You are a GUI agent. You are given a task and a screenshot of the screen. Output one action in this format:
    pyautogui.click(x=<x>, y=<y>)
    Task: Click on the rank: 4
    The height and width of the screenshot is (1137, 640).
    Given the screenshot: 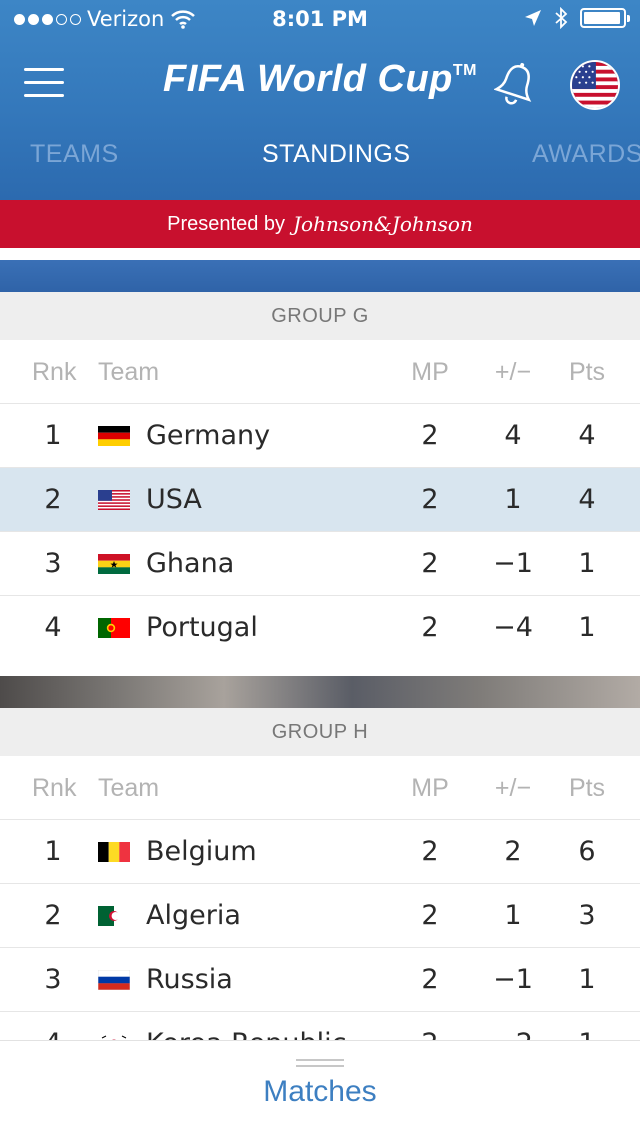 What is the action you would take?
    pyautogui.click(x=53, y=627)
    